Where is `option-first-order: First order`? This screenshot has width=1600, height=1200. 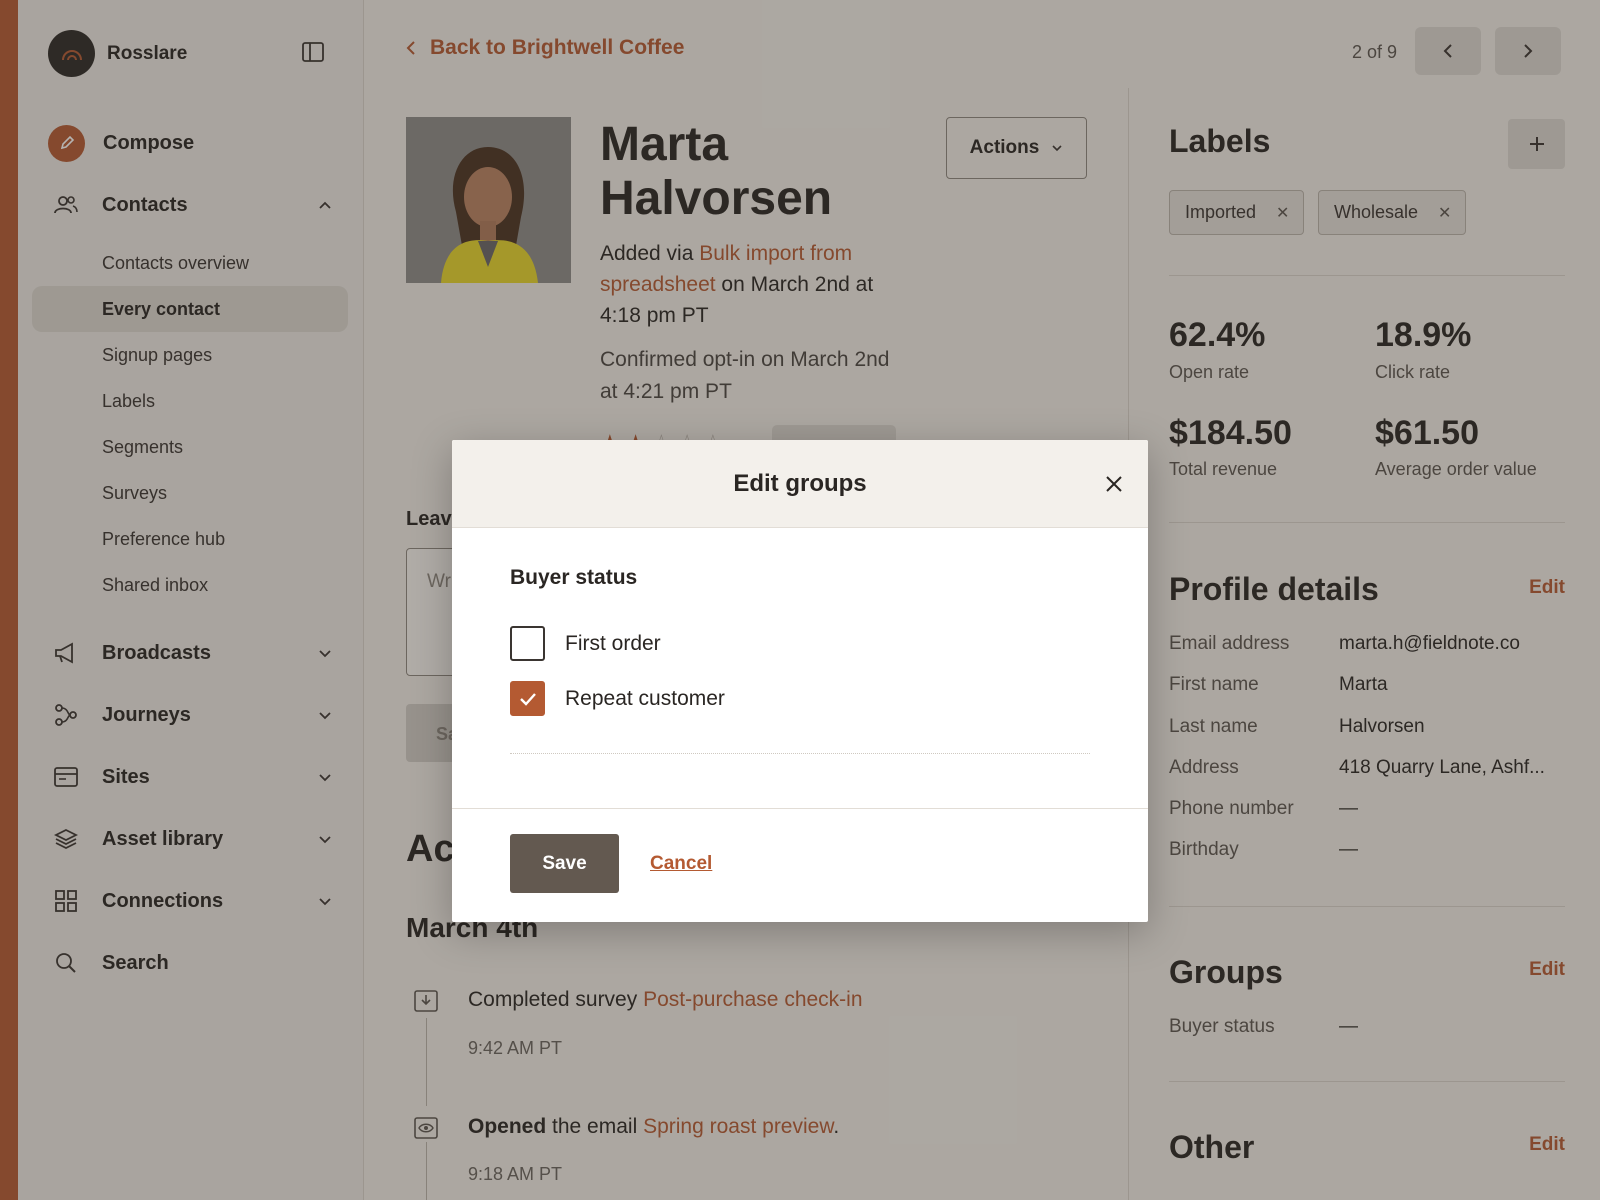 option-first-order: First order is located at coordinates (585, 643).